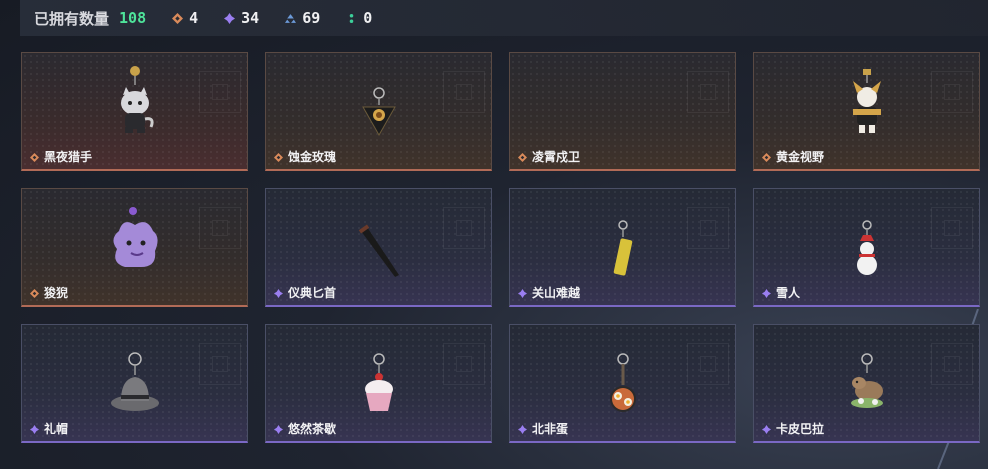  What do you see at coordinates (352, 18) in the screenshot?
I see `green-dots-icon` at bounding box center [352, 18].